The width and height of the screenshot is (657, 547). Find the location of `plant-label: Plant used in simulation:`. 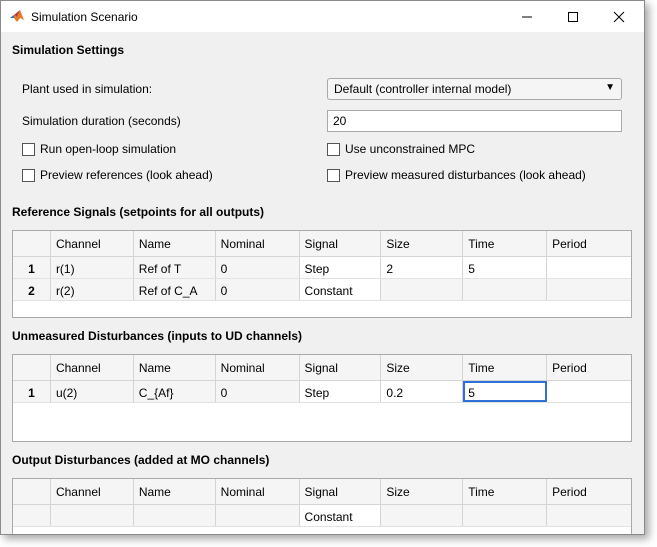

plant-label: Plant used in simulation: is located at coordinates (87, 89).